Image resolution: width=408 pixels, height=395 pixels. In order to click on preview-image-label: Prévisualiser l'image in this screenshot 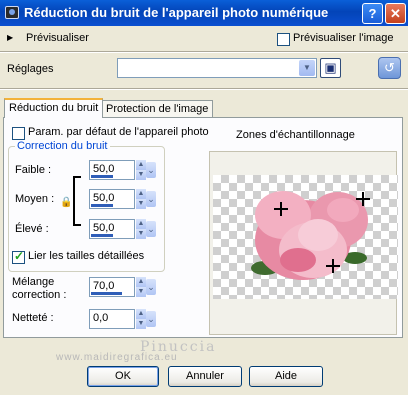, I will do `click(343, 38)`.